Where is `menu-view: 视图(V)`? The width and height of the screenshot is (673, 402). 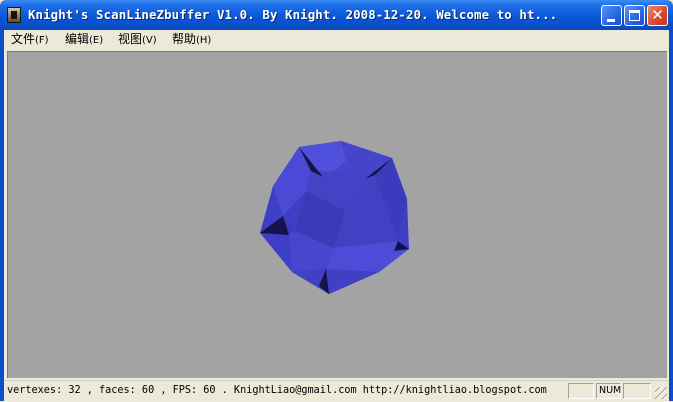
menu-view: 视图(V) is located at coordinates (137, 40).